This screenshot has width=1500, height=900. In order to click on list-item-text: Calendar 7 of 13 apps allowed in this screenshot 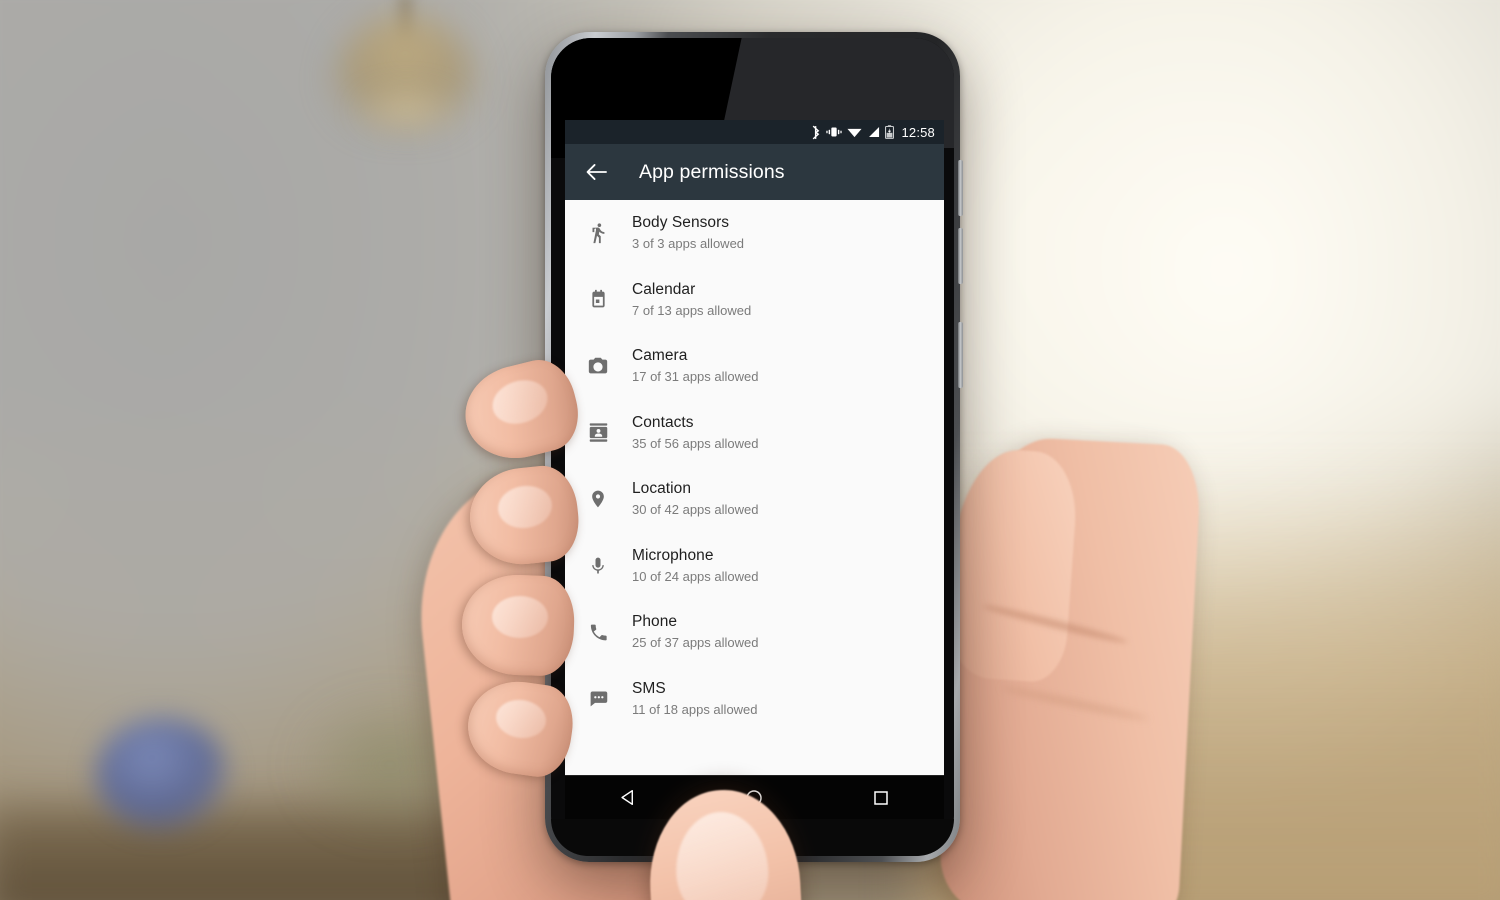, I will do `click(691, 300)`.